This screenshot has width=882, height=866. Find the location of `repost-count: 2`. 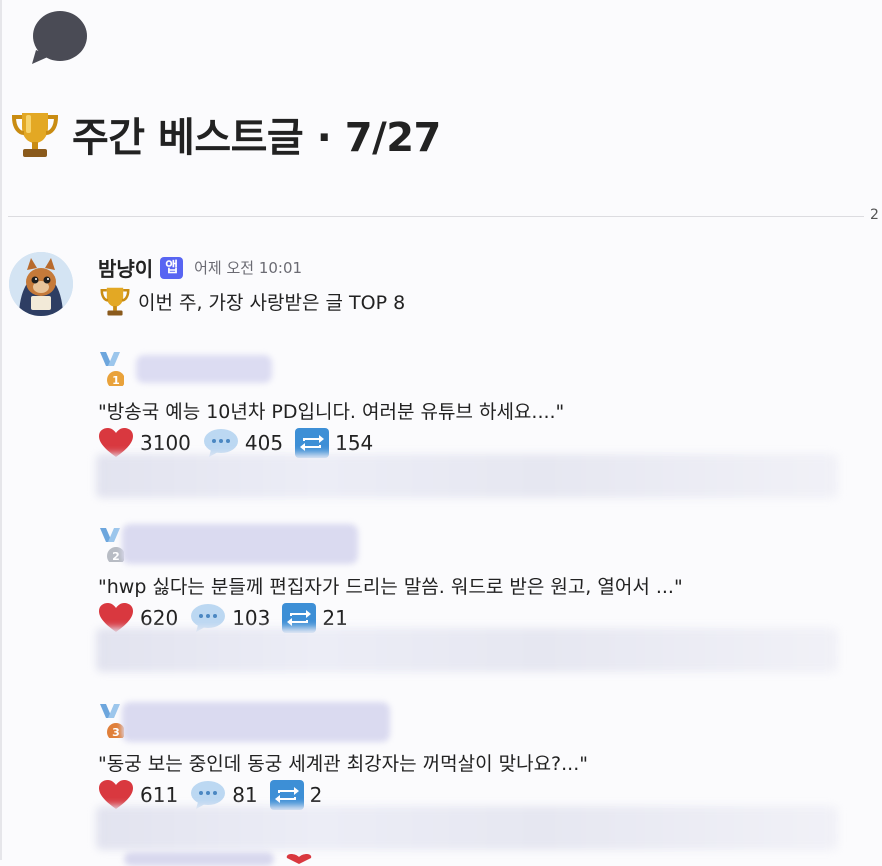

repost-count: 2 is located at coordinates (316, 795).